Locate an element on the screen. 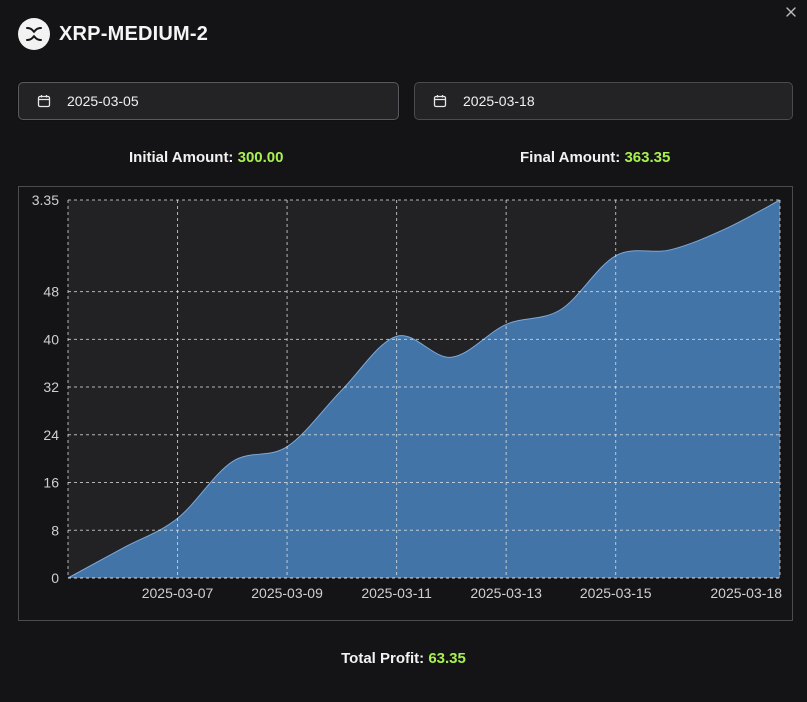  y-tick-label: 3.35 is located at coordinates (45, 200).